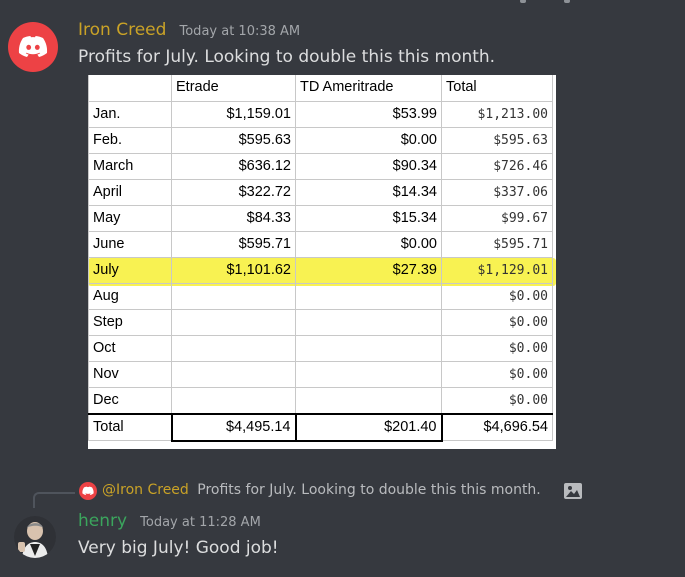 The height and width of the screenshot is (577, 685). I want to click on etrade-cell: $1,159.01, so click(233, 114).